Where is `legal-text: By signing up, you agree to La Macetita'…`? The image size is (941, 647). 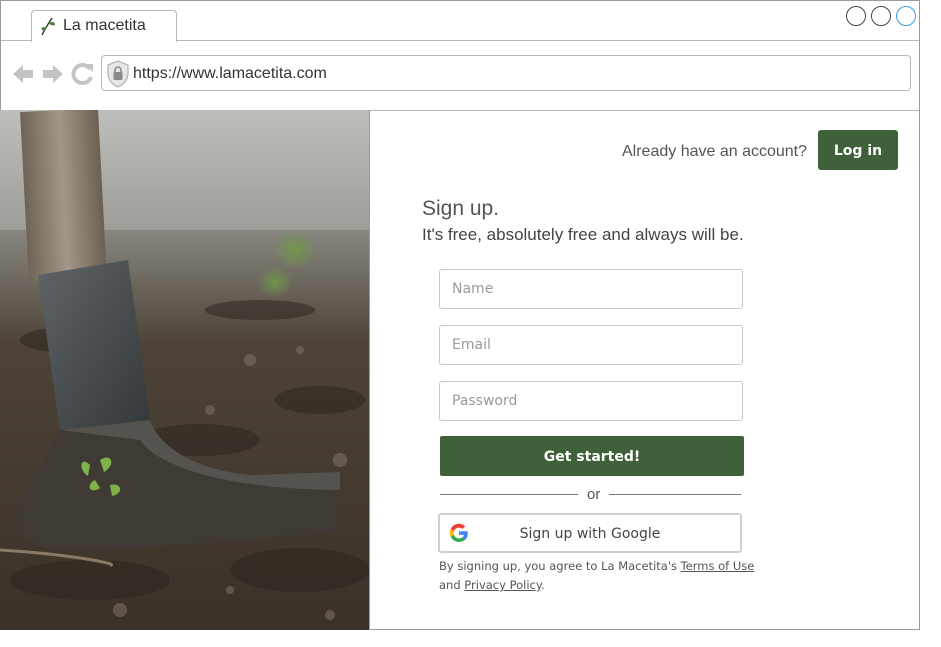 legal-text: By signing up, you agree to La Macetita'… is located at coordinates (596, 576).